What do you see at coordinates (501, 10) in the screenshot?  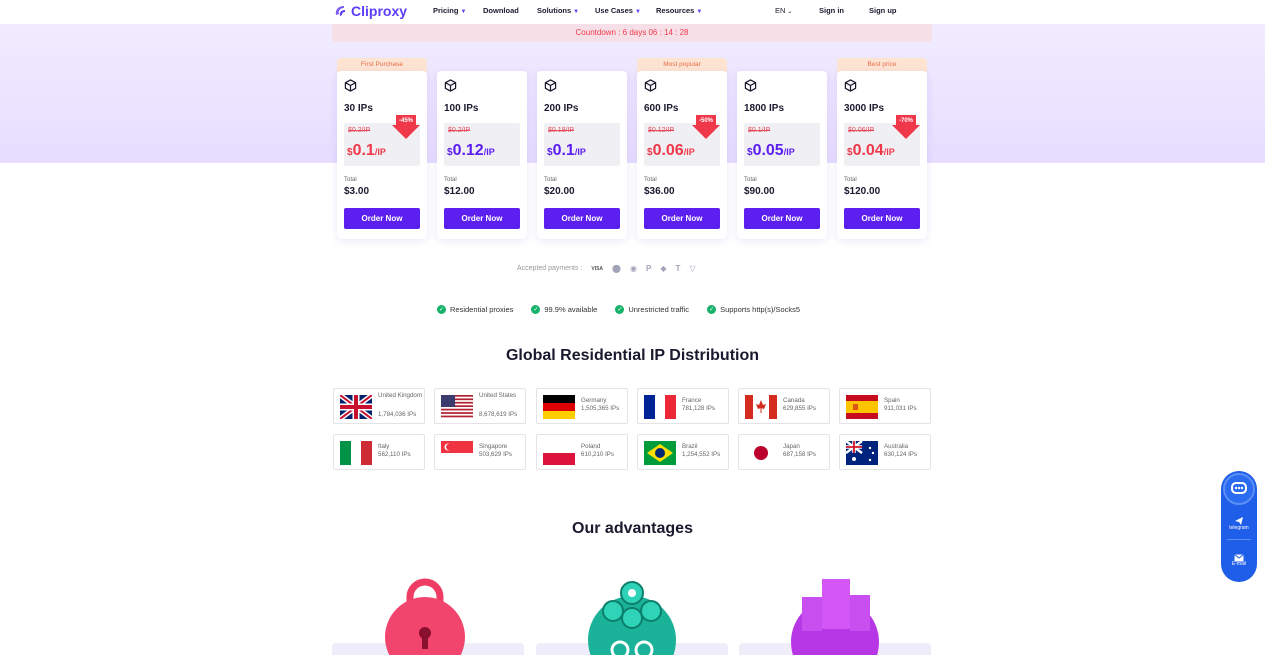 I see `nav-download: Download` at bounding box center [501, 10].